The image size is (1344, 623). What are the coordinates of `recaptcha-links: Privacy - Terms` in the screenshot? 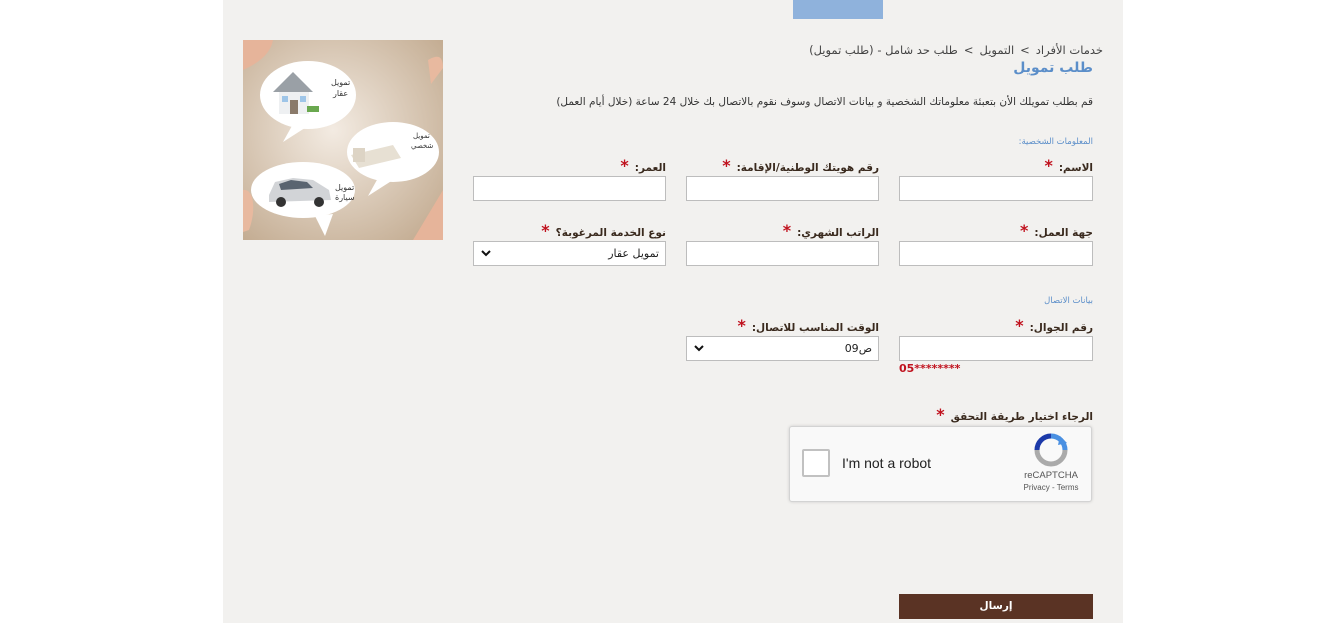 It's located at (1051, 487).